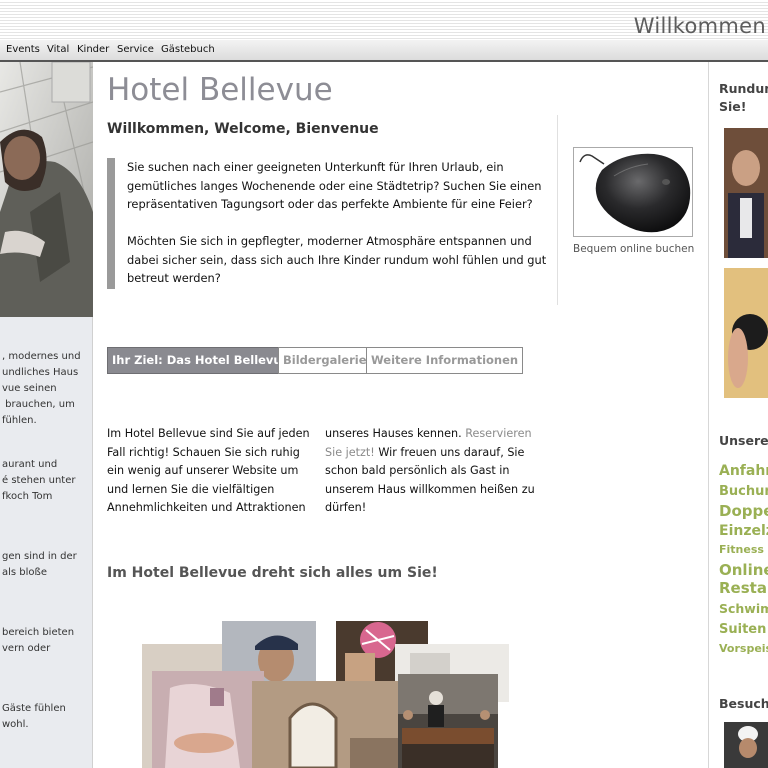 Image resolution: width=768 pixels, height=768 pixels. Describe the element at coordinates (743, 648) in the screenshot. I see `tag-link-vorspeise: Vorspeise` at that location.